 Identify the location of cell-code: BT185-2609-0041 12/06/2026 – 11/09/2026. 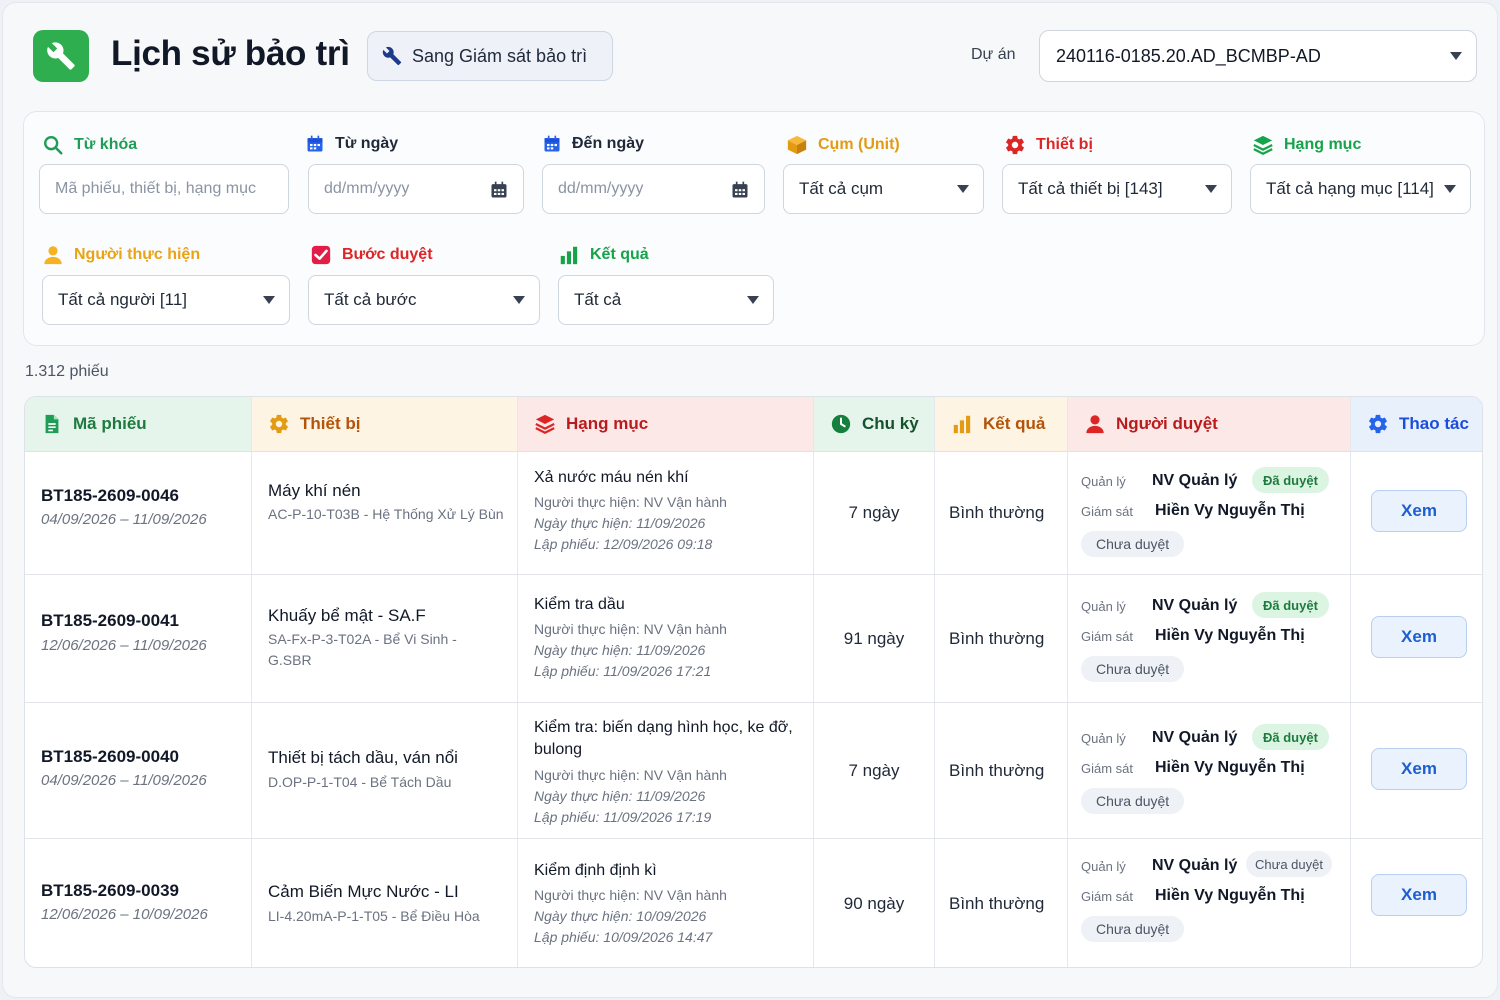
(138, 638).